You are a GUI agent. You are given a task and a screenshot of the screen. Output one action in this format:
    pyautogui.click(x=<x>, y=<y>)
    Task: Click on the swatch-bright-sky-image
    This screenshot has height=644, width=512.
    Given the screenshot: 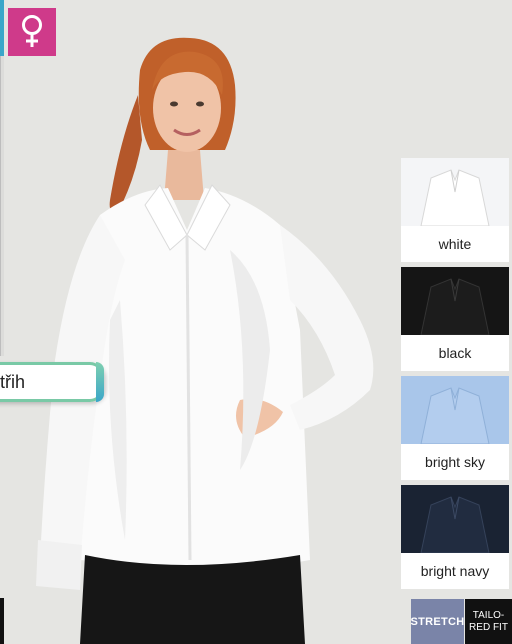 What is the action you would take?
    pyautogui.click(x=455, y=410)
    